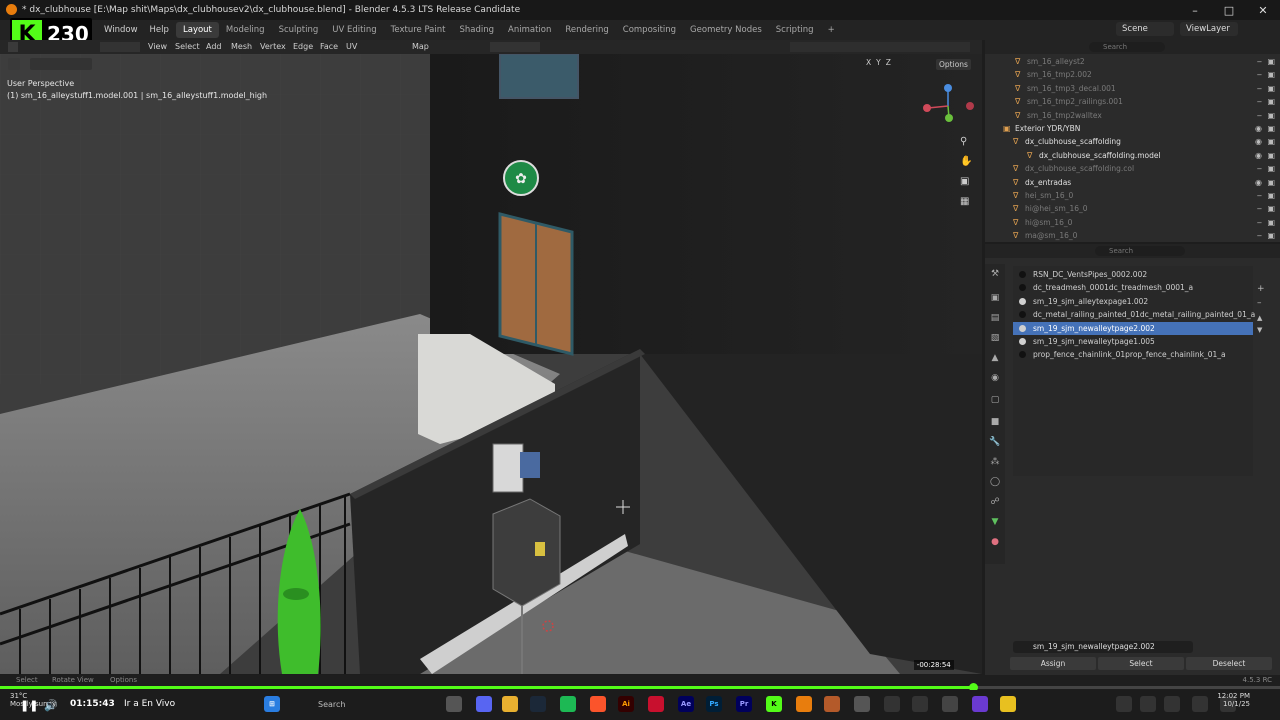 The height and width of the screenshot is (720, 1280). Describe the element at coordinates (149, 704) in the screenshot. I see `go-live-button: Ir a En Vivo` at that location.